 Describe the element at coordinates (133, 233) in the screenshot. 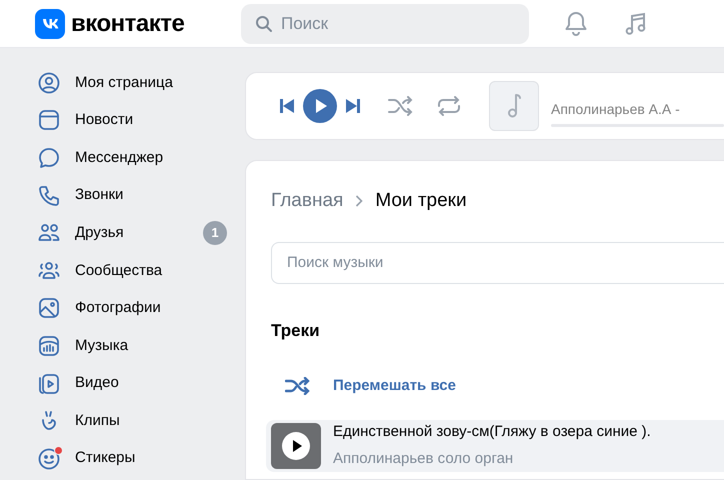

I see `sidebar-item: Друзья 1` at that location.